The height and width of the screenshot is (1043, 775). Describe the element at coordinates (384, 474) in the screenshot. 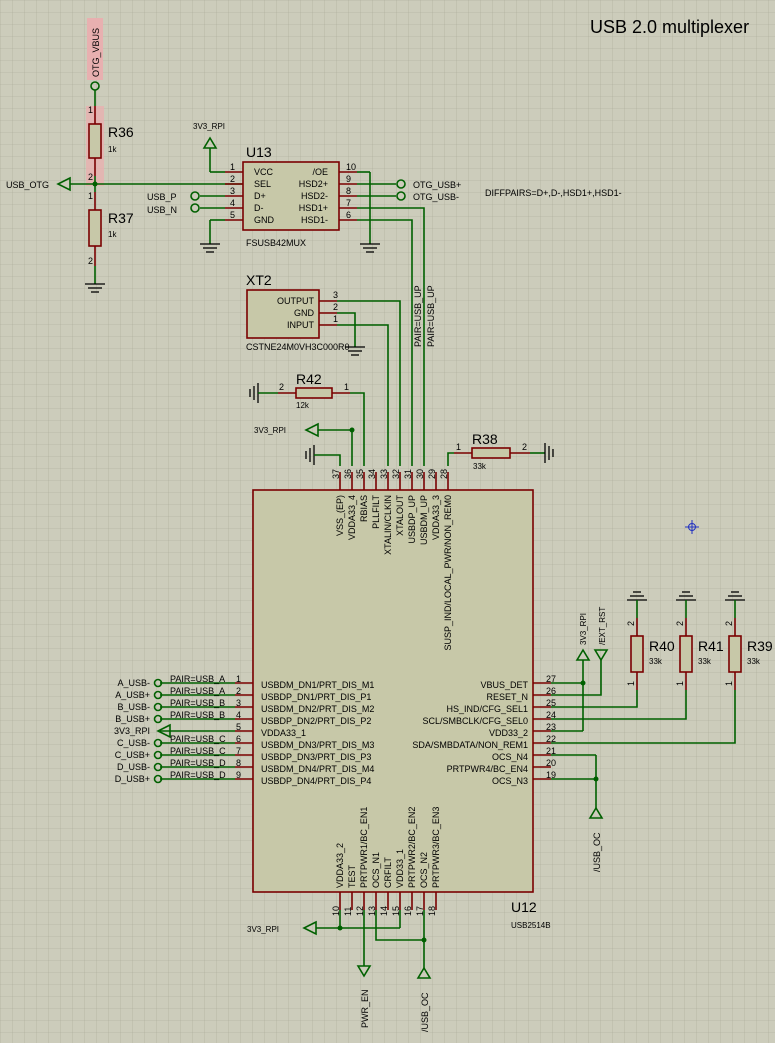

I see `u12-pin-number: 33` at that location.